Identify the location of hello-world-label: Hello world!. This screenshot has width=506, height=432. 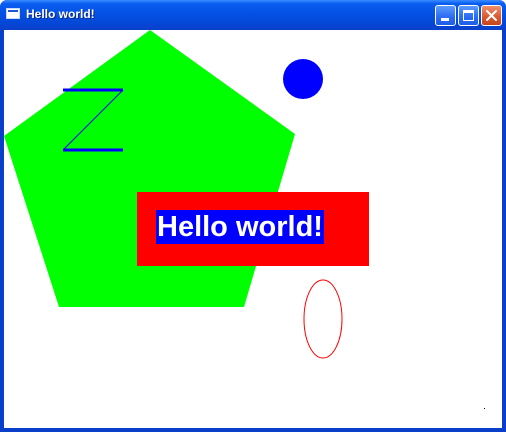
(240, 227).